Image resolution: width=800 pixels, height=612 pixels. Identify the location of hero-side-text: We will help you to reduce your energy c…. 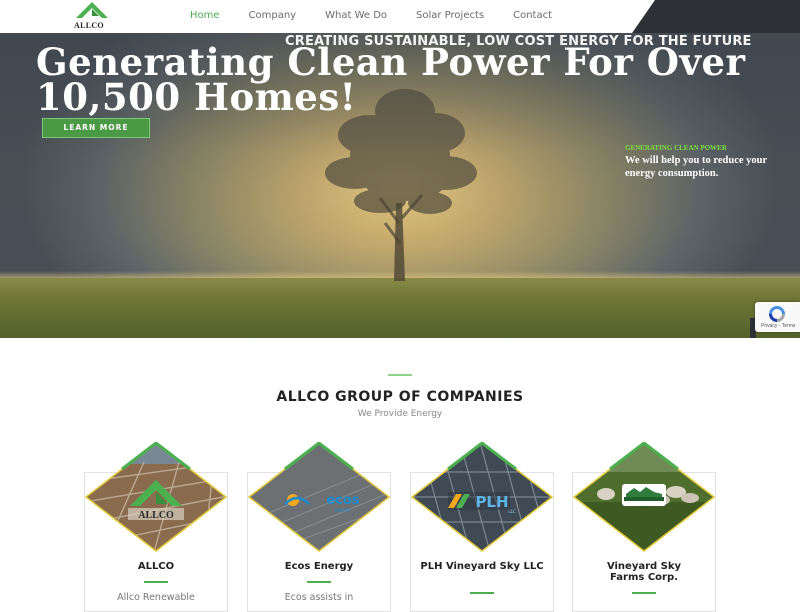
(696, 167).